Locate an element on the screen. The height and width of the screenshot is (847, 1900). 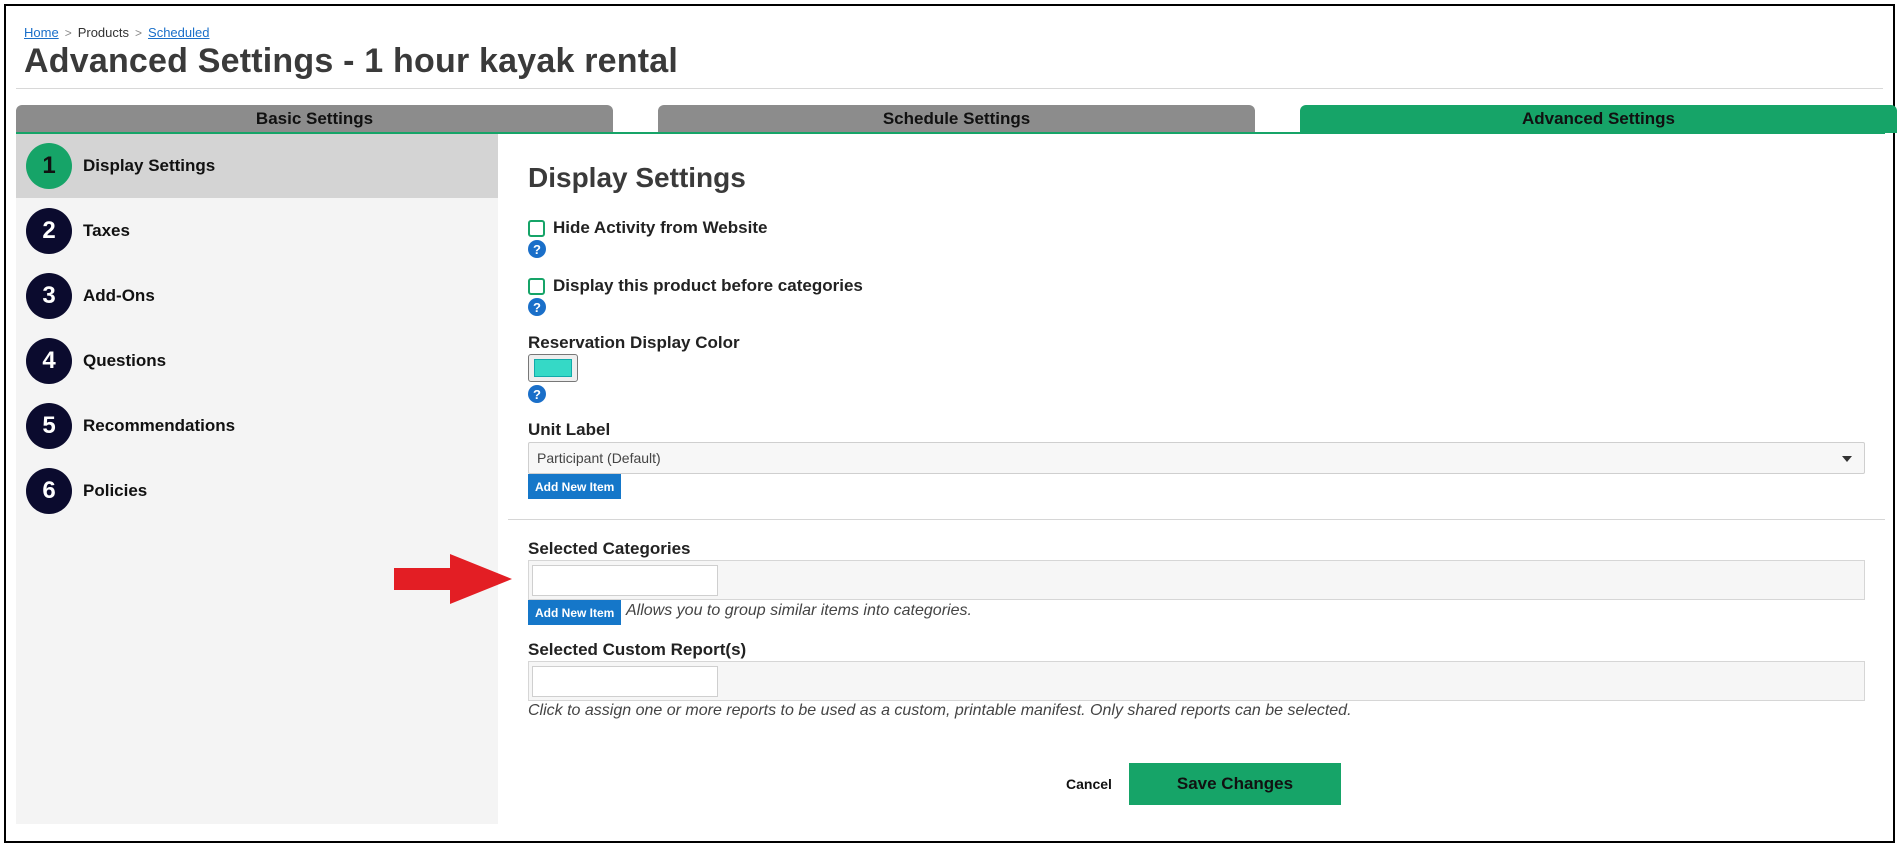
step-number-badge: 6 is located at coordinates (49, 491).